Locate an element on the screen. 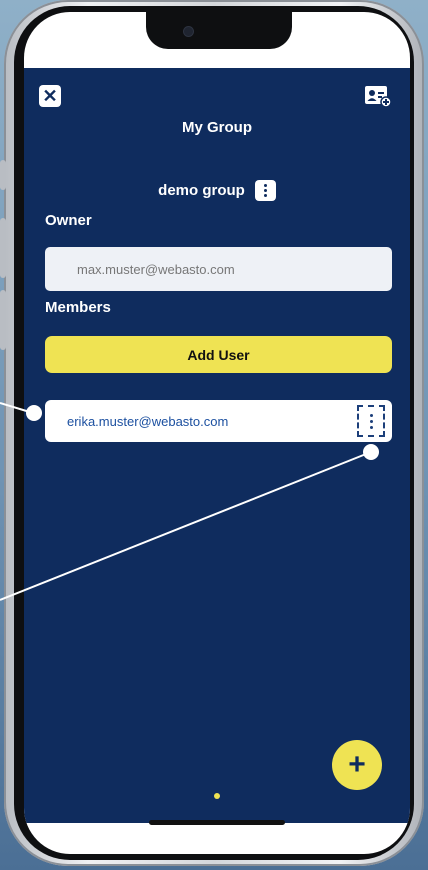 The width and height of the screenshot is (428, 870). member-list-item: erika.muster@webasto.com is located at coordinates (218, 421).